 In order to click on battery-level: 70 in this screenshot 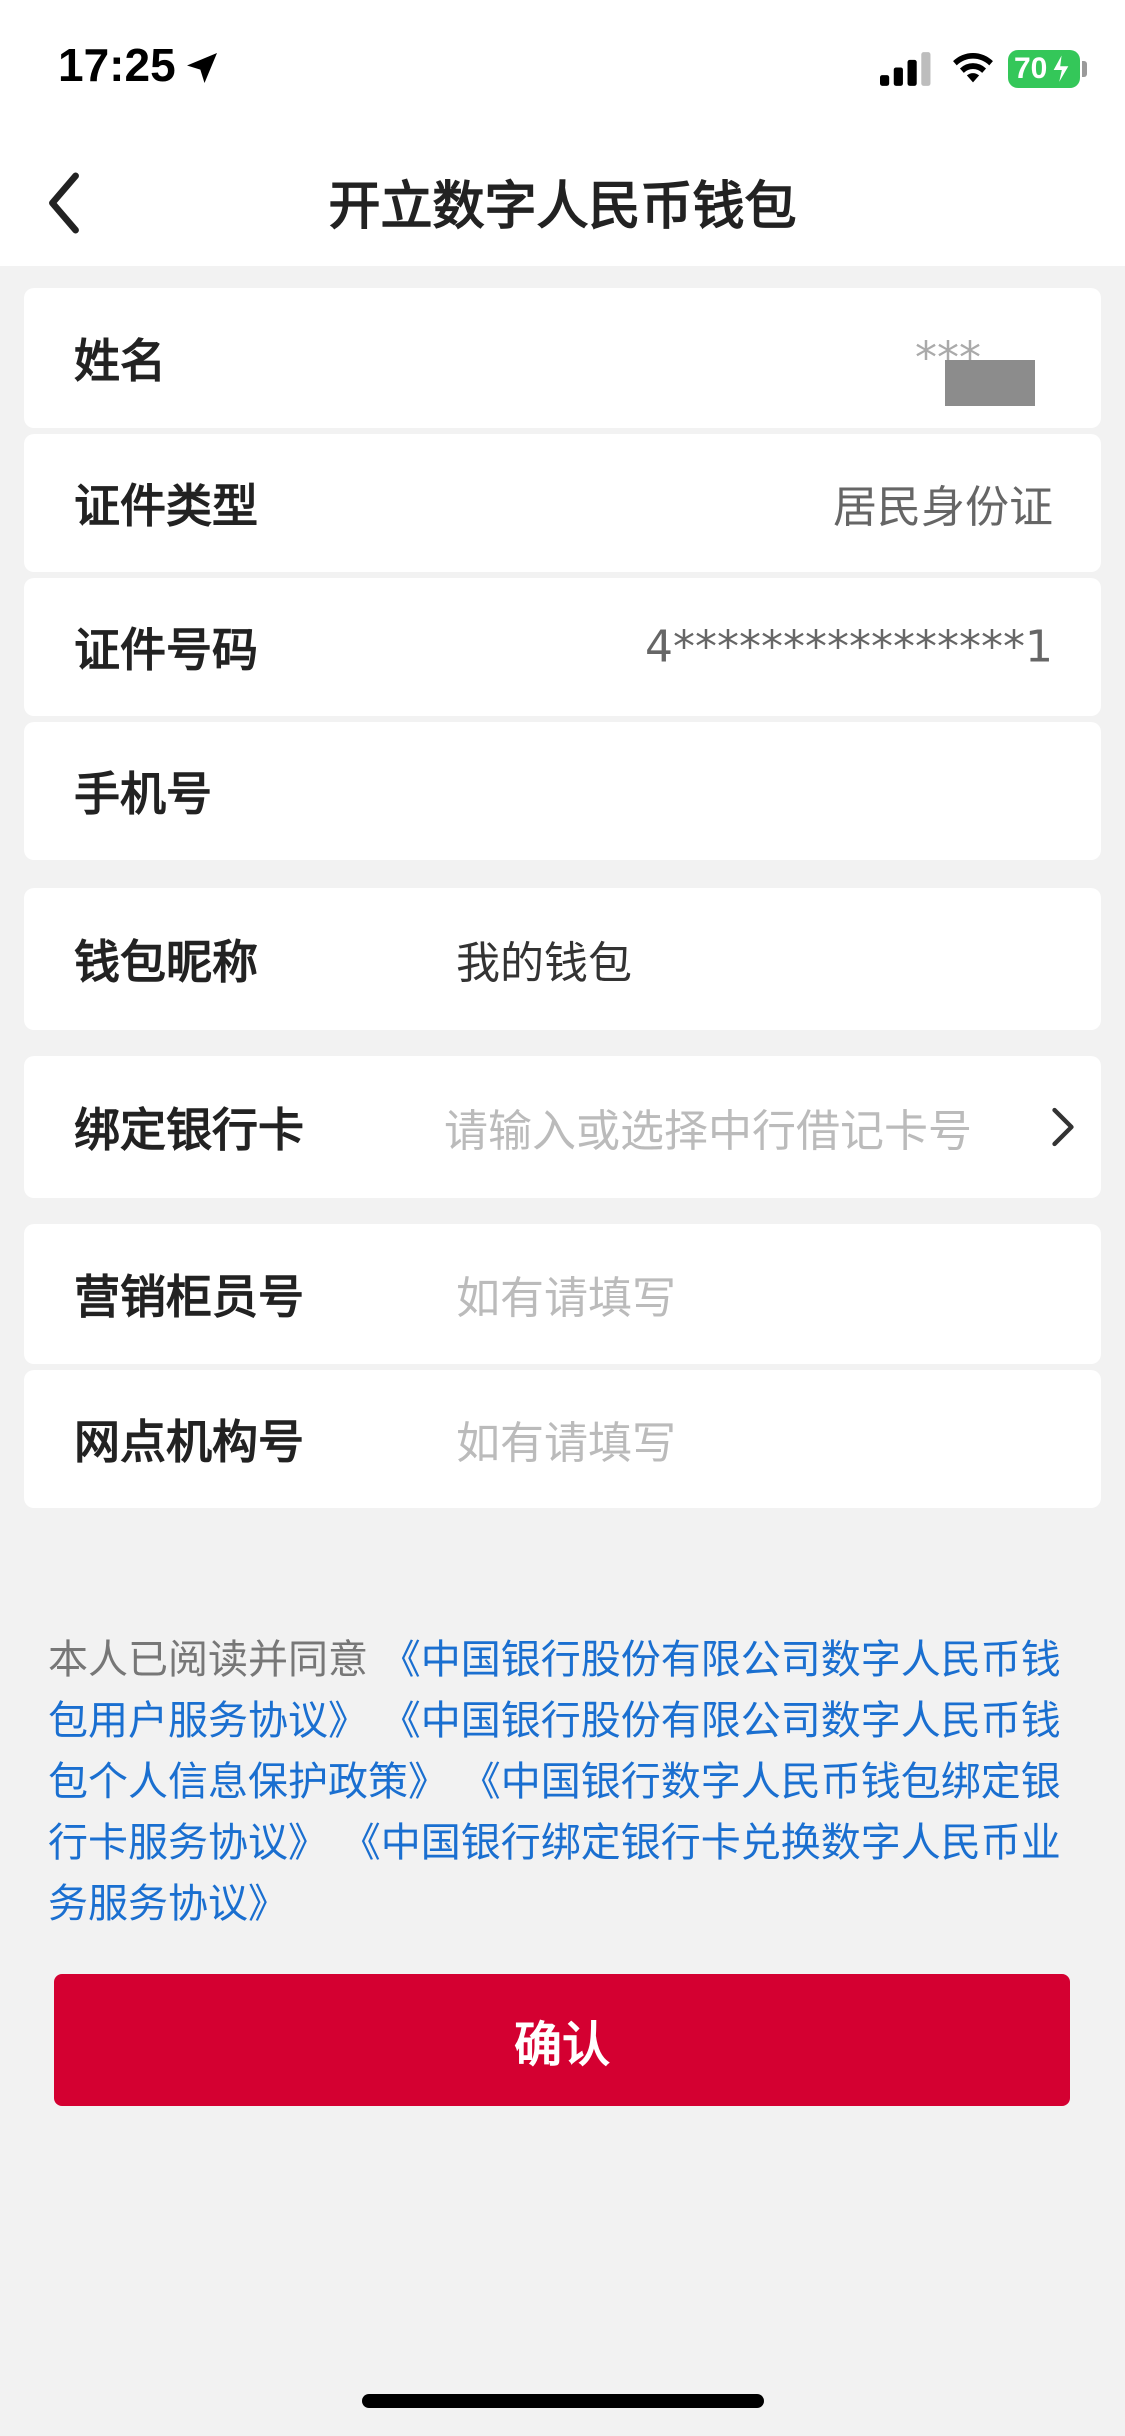, I will do `click(1031, 68)`.